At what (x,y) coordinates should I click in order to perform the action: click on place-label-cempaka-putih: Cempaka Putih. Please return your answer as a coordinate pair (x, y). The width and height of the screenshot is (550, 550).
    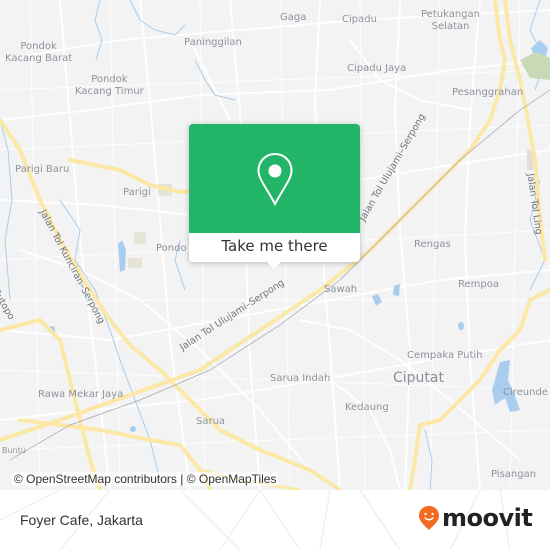
    Looking at the image, I should click on (445, 355).